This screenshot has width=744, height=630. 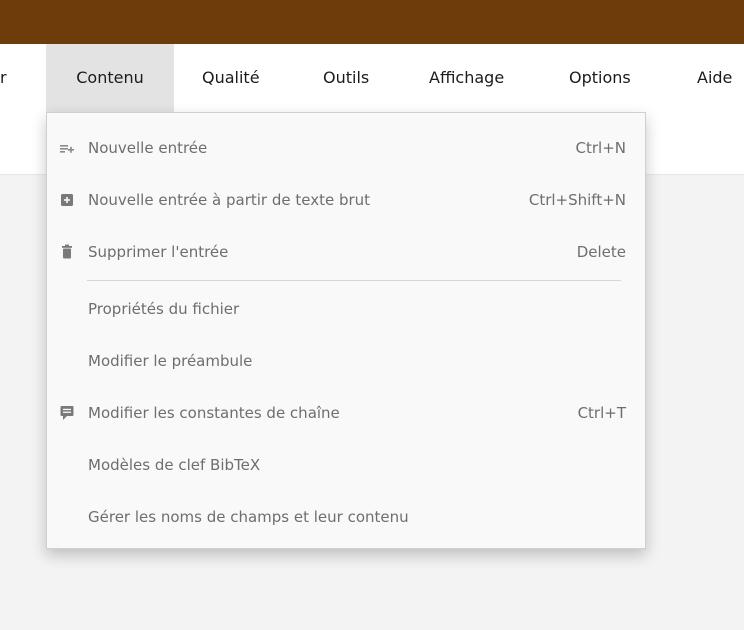 What do you see at coordinates (466, 78) in the screenshot?
I see `menu-affichage: Affichage` at bounding box center [466, 78].